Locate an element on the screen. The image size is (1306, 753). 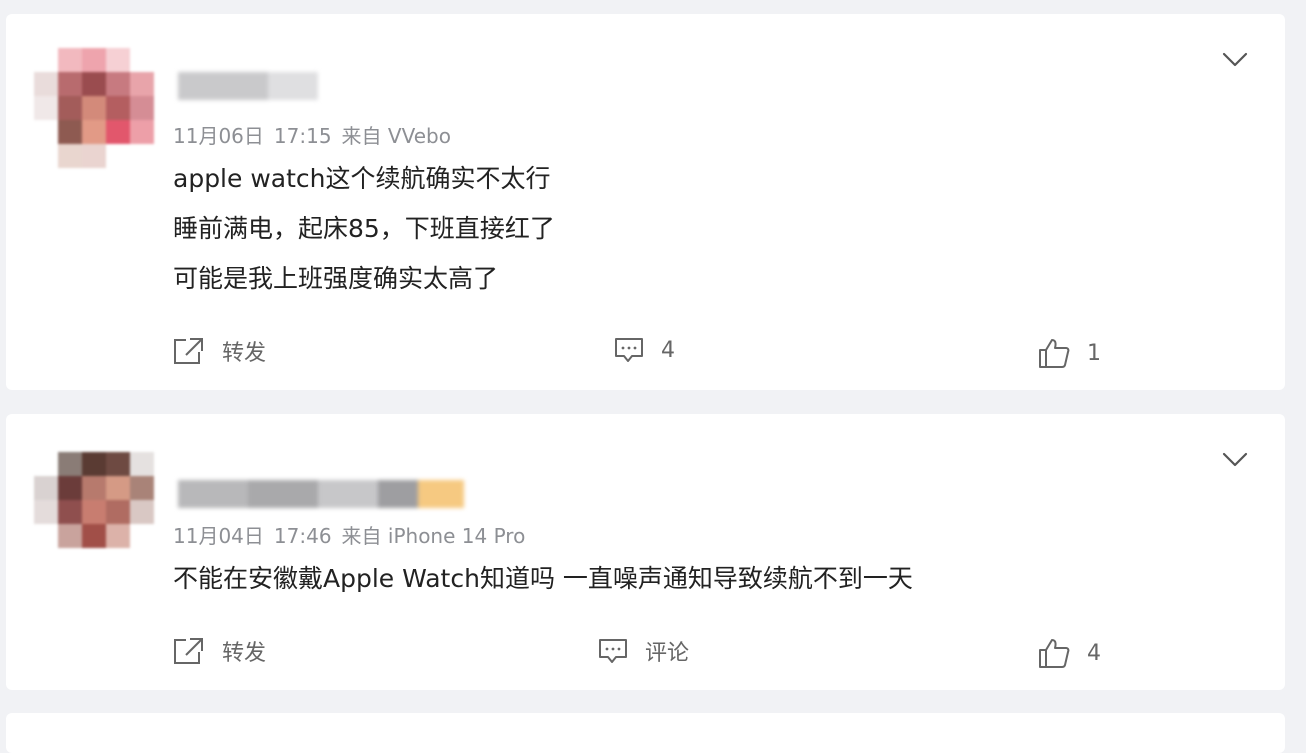
like-count: 4 is located at coordinates (1094, 653).